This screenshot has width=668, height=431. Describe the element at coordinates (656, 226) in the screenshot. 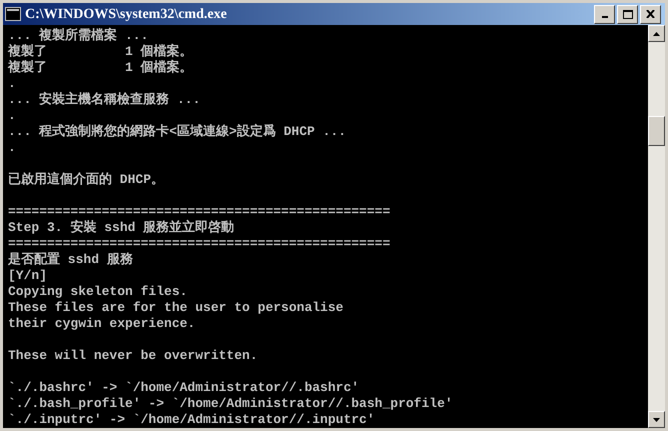

I see `scrollbar` at that location.